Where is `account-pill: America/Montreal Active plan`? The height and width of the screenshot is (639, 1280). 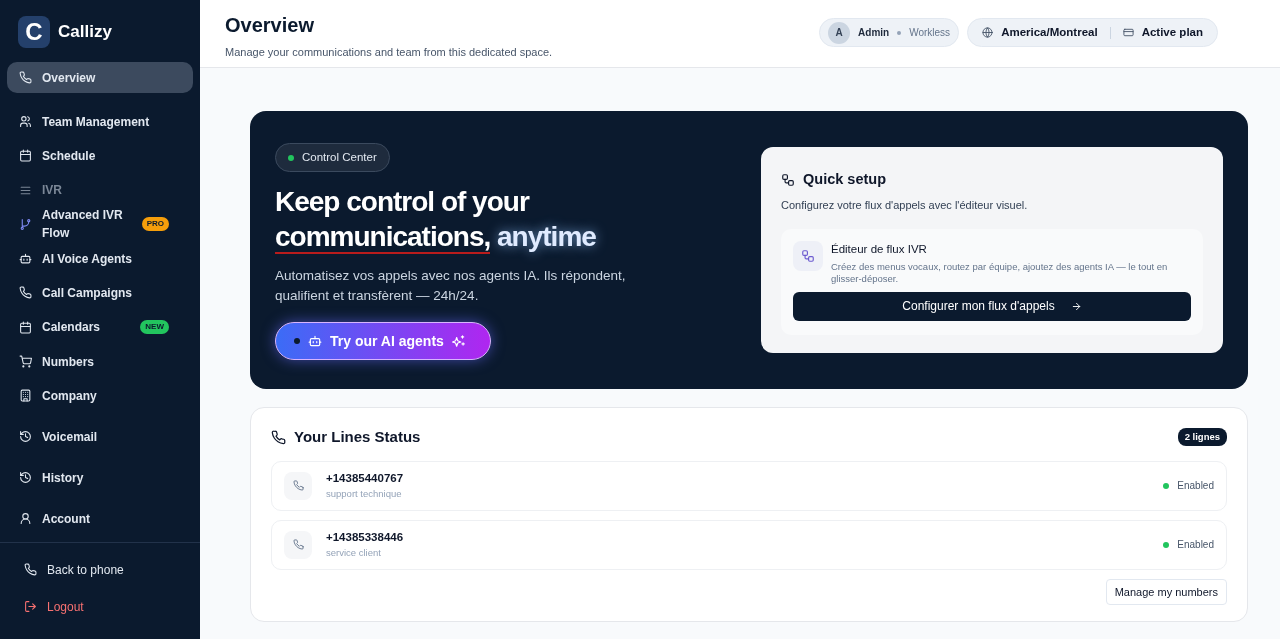
account-pill: America/Montreal Active plan is located at coordinates (1092, 32).